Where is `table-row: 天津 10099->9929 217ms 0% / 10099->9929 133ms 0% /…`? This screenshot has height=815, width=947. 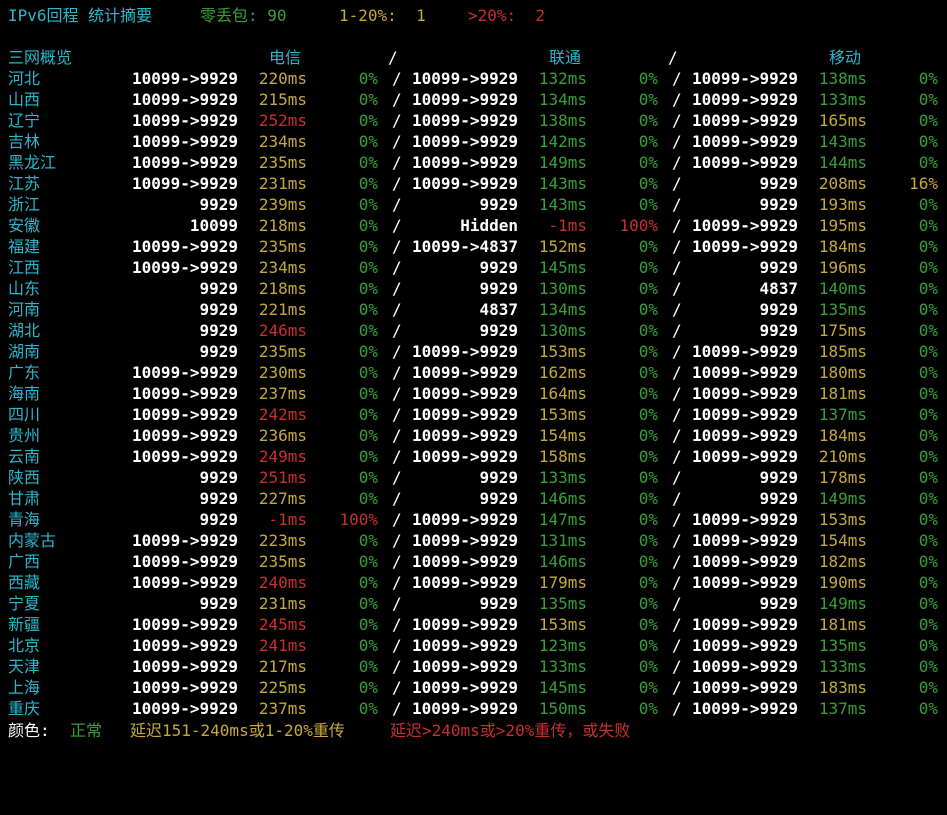 table-row: 天津 10099->9929 217ms 0% / 10099->9929 133ms 0% /… is located at coordinates (473, 666).